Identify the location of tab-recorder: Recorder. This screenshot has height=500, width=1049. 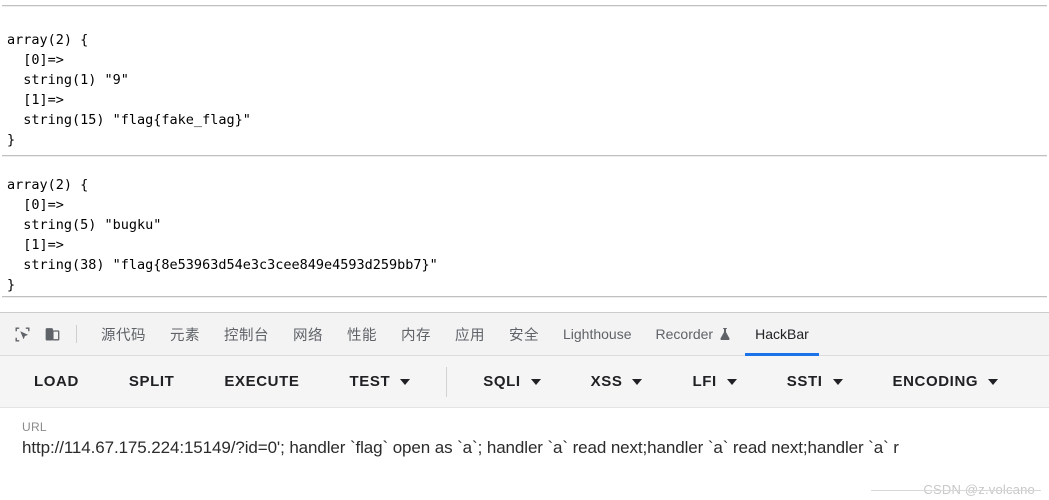
(694, 334).